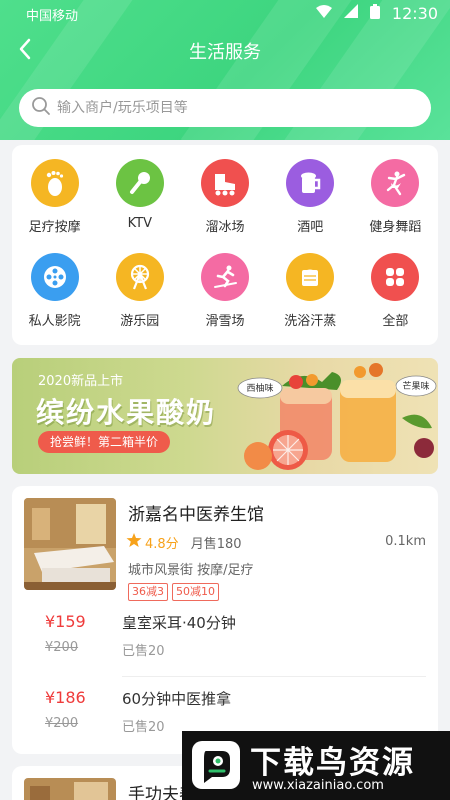  I want to click on beer-icon, so click(310, 183).